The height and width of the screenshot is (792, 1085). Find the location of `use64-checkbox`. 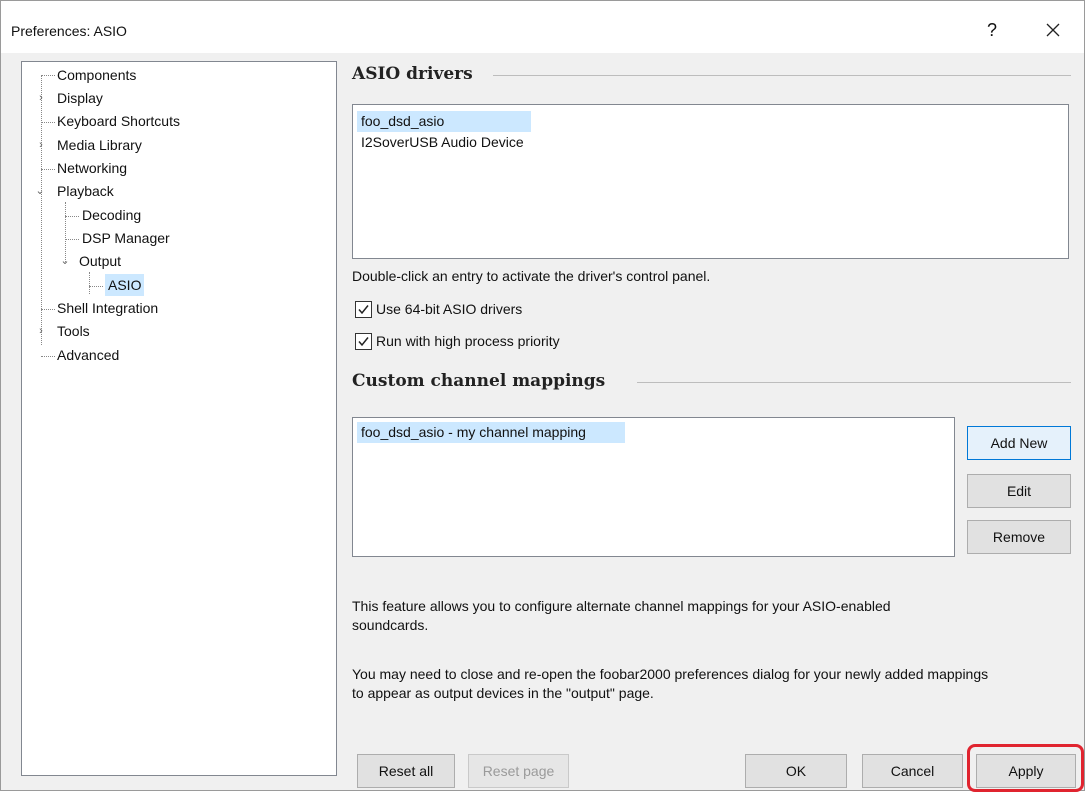

use64-checkbox is located at coordinates (363, 309).